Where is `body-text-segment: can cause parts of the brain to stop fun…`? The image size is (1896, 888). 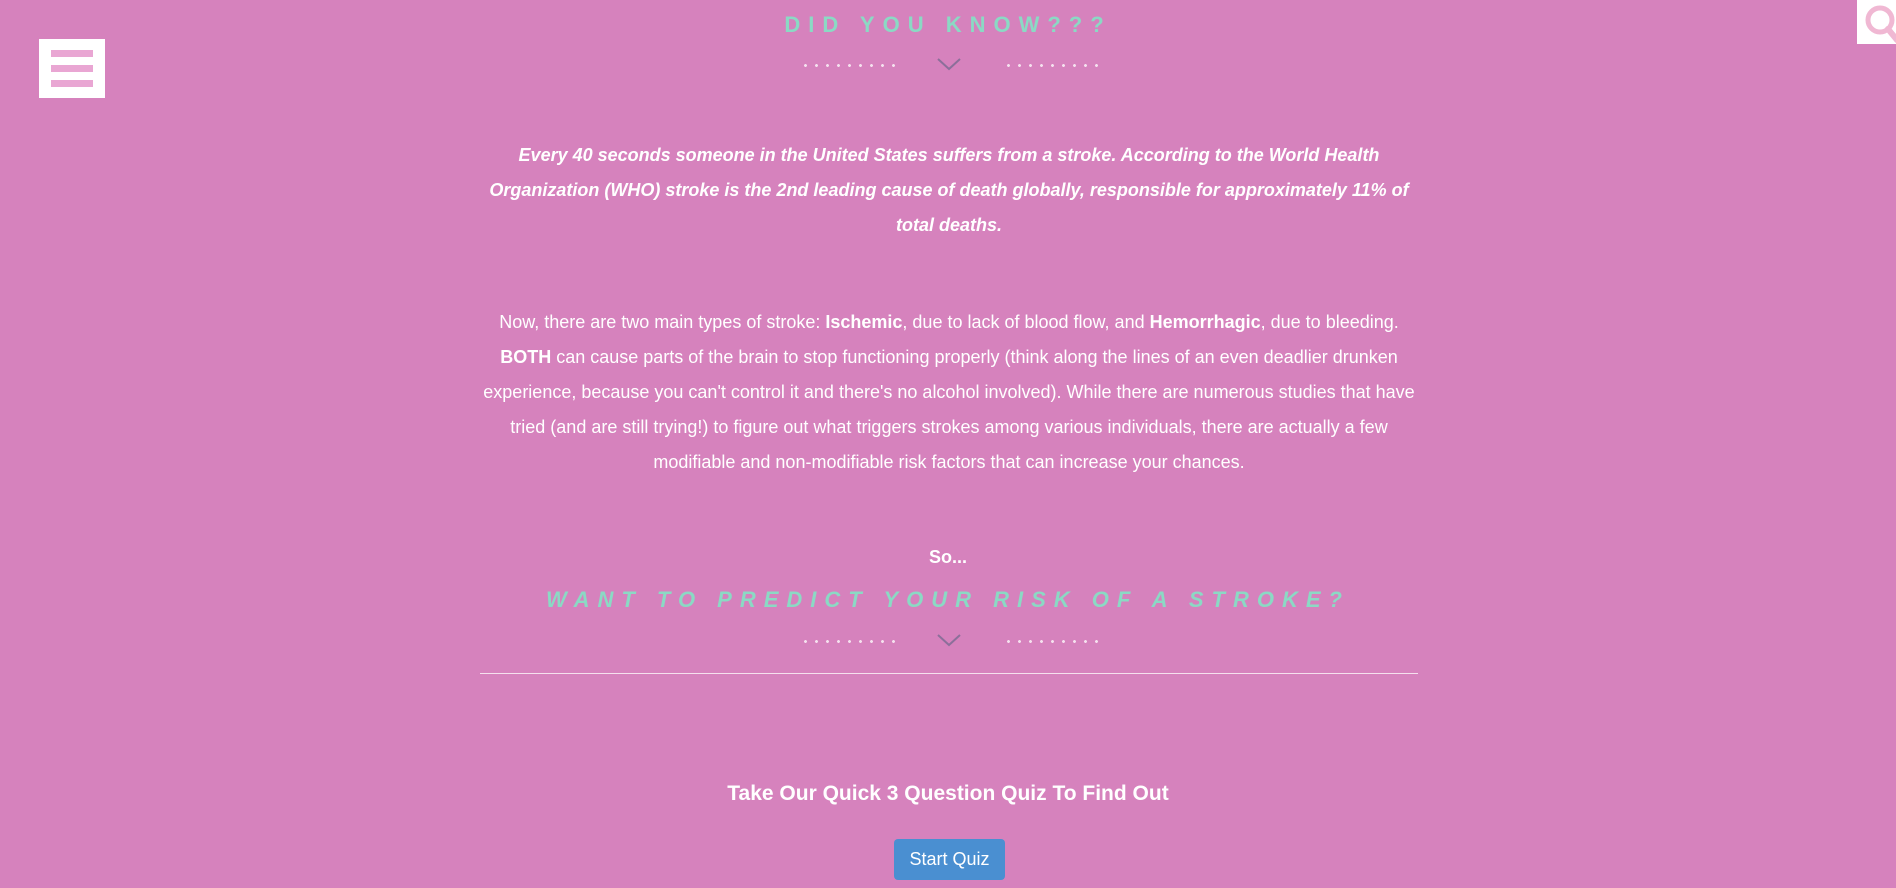
body-text-segment: can cause parts of the brain to stop fun… is located at coordinates (949, 409).